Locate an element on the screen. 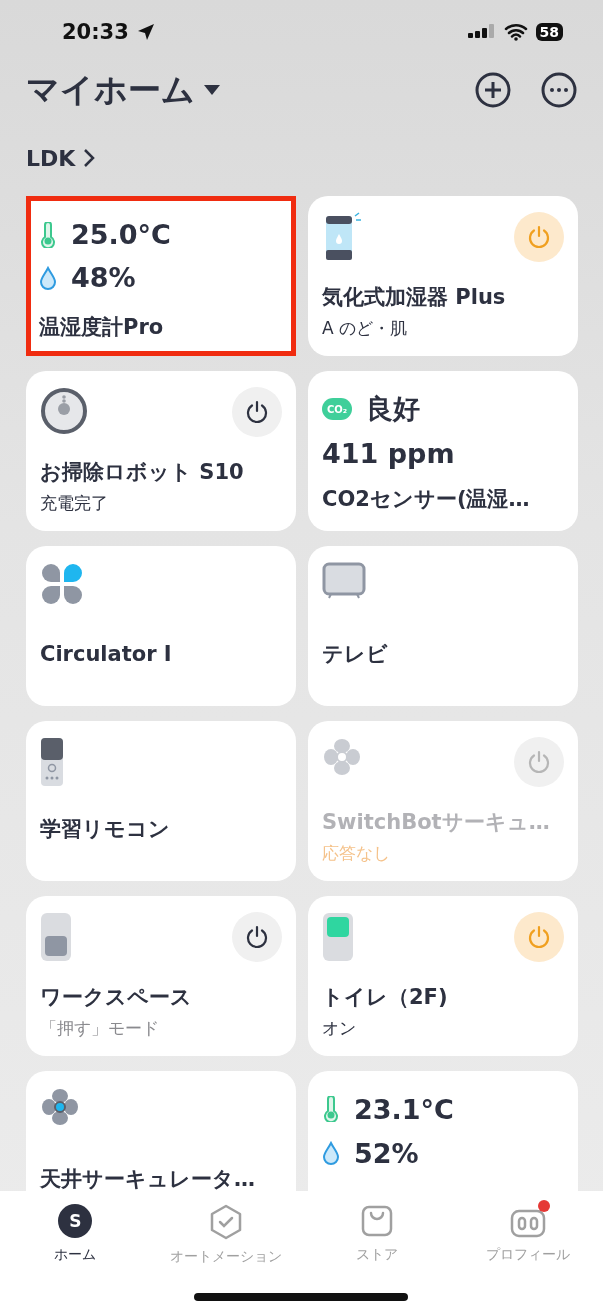 This screenshot has width=603, height=1311. device-name: 学習リモコン is located at coordinates (105, 829).